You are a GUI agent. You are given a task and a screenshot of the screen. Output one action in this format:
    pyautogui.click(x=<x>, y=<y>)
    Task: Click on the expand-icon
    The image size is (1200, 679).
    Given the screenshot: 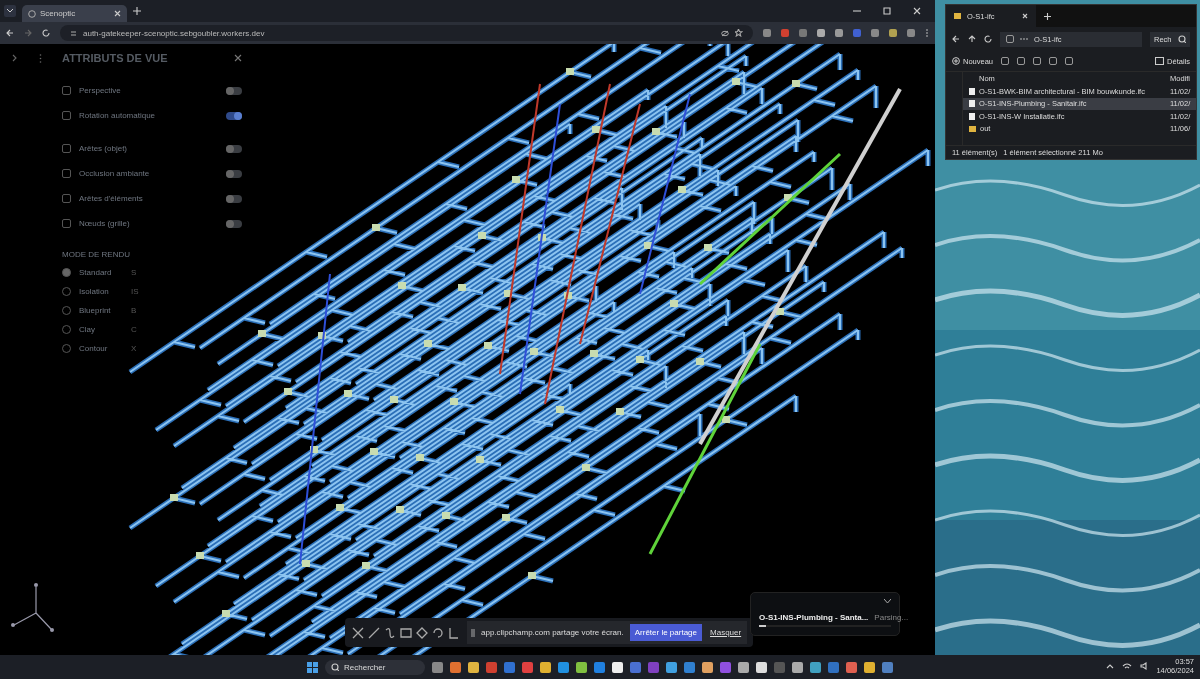 What is the action you would take?
    pyautogui.click(x=14, y=58)
    